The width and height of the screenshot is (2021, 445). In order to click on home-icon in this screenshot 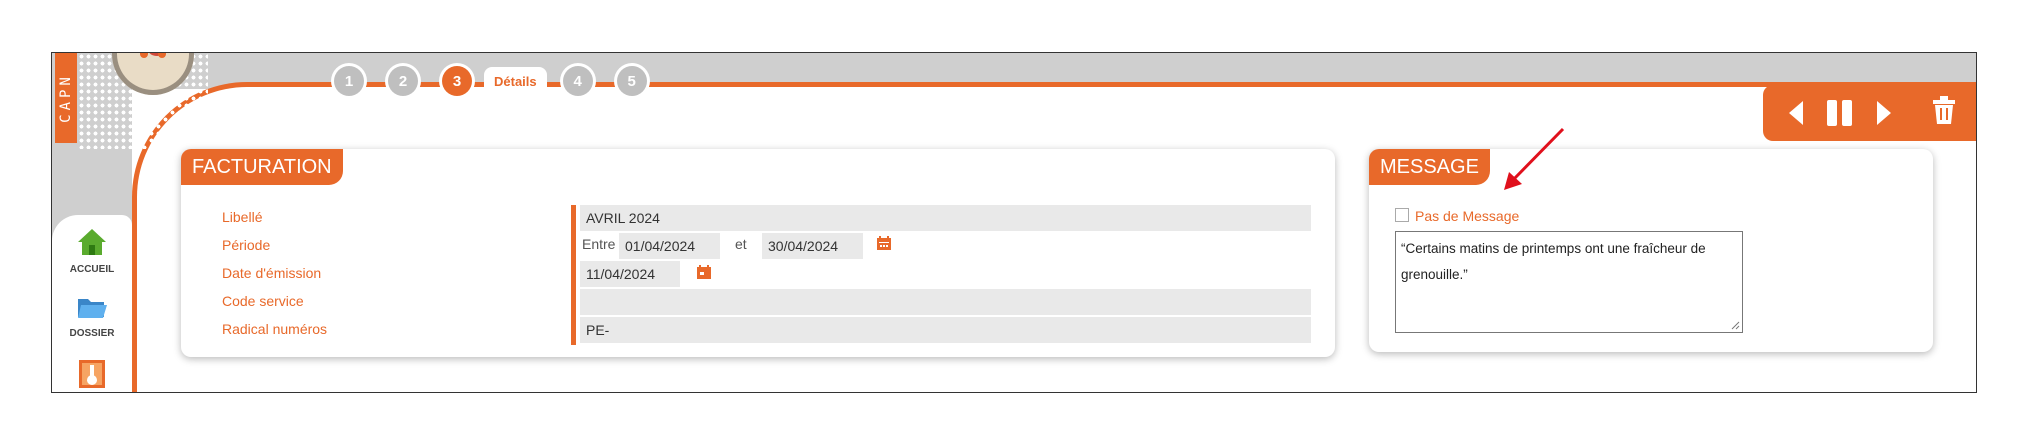, I will do `click(92, 242)`.